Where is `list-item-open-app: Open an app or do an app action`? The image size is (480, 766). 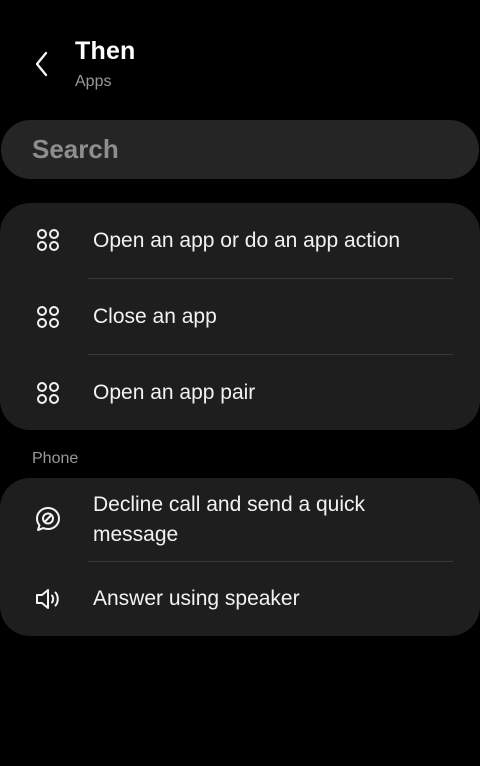 list-item-open-app: Open an app or do an app action is located at coordinates (240, 240).